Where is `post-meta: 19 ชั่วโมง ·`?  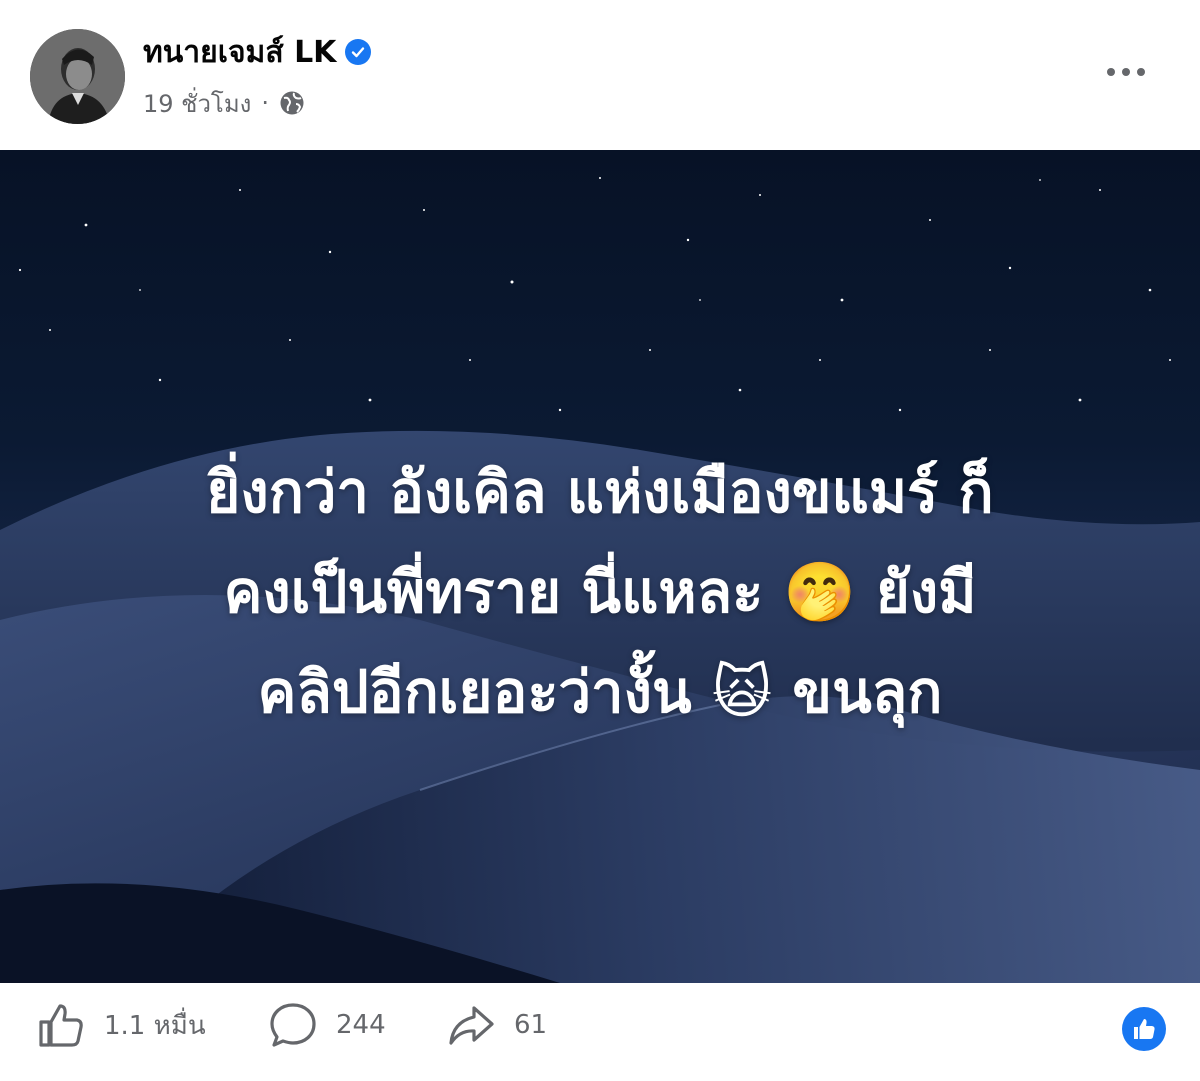 post-meta: 19 ชั่วโมง · is located at coordinates (224, 103).